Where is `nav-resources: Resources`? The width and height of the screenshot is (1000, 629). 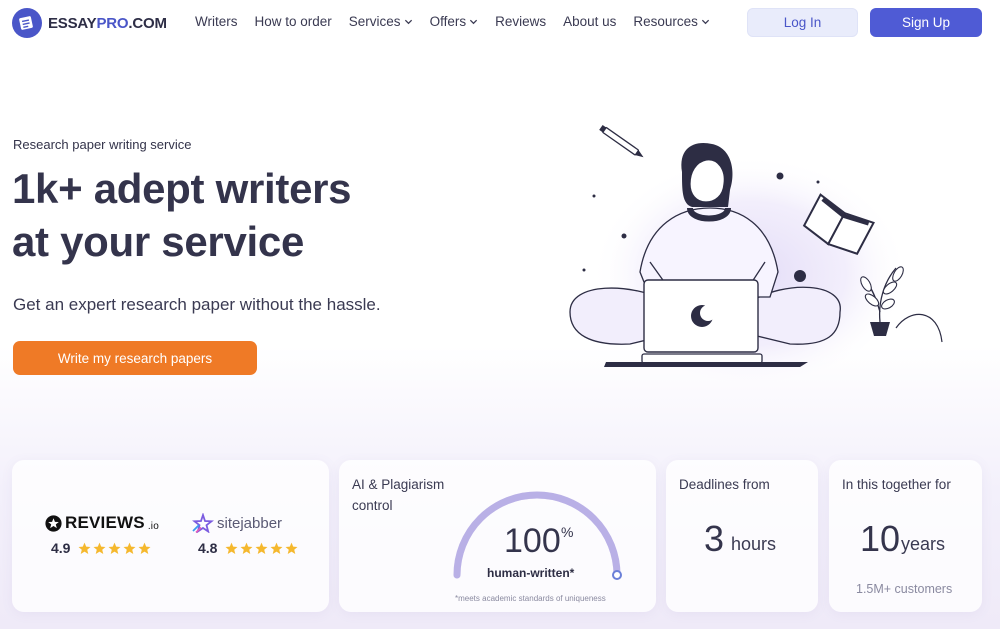
nav-resources: Resources is located at coordinates (671, 21).